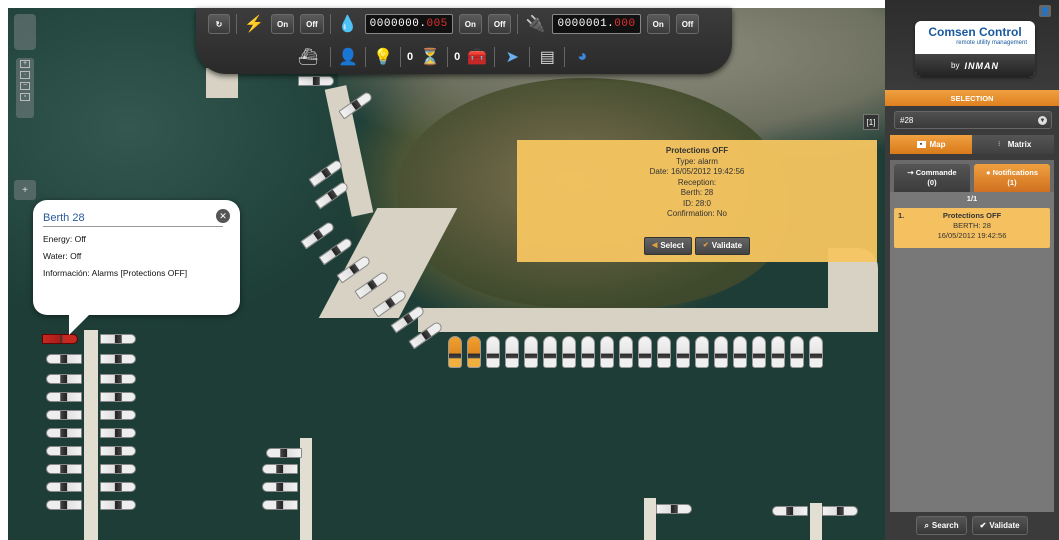  What do you see at coordinates (871, 122) in the screenshot?
I see `map-overview-button: [1]` at bounding box center [871, 122].